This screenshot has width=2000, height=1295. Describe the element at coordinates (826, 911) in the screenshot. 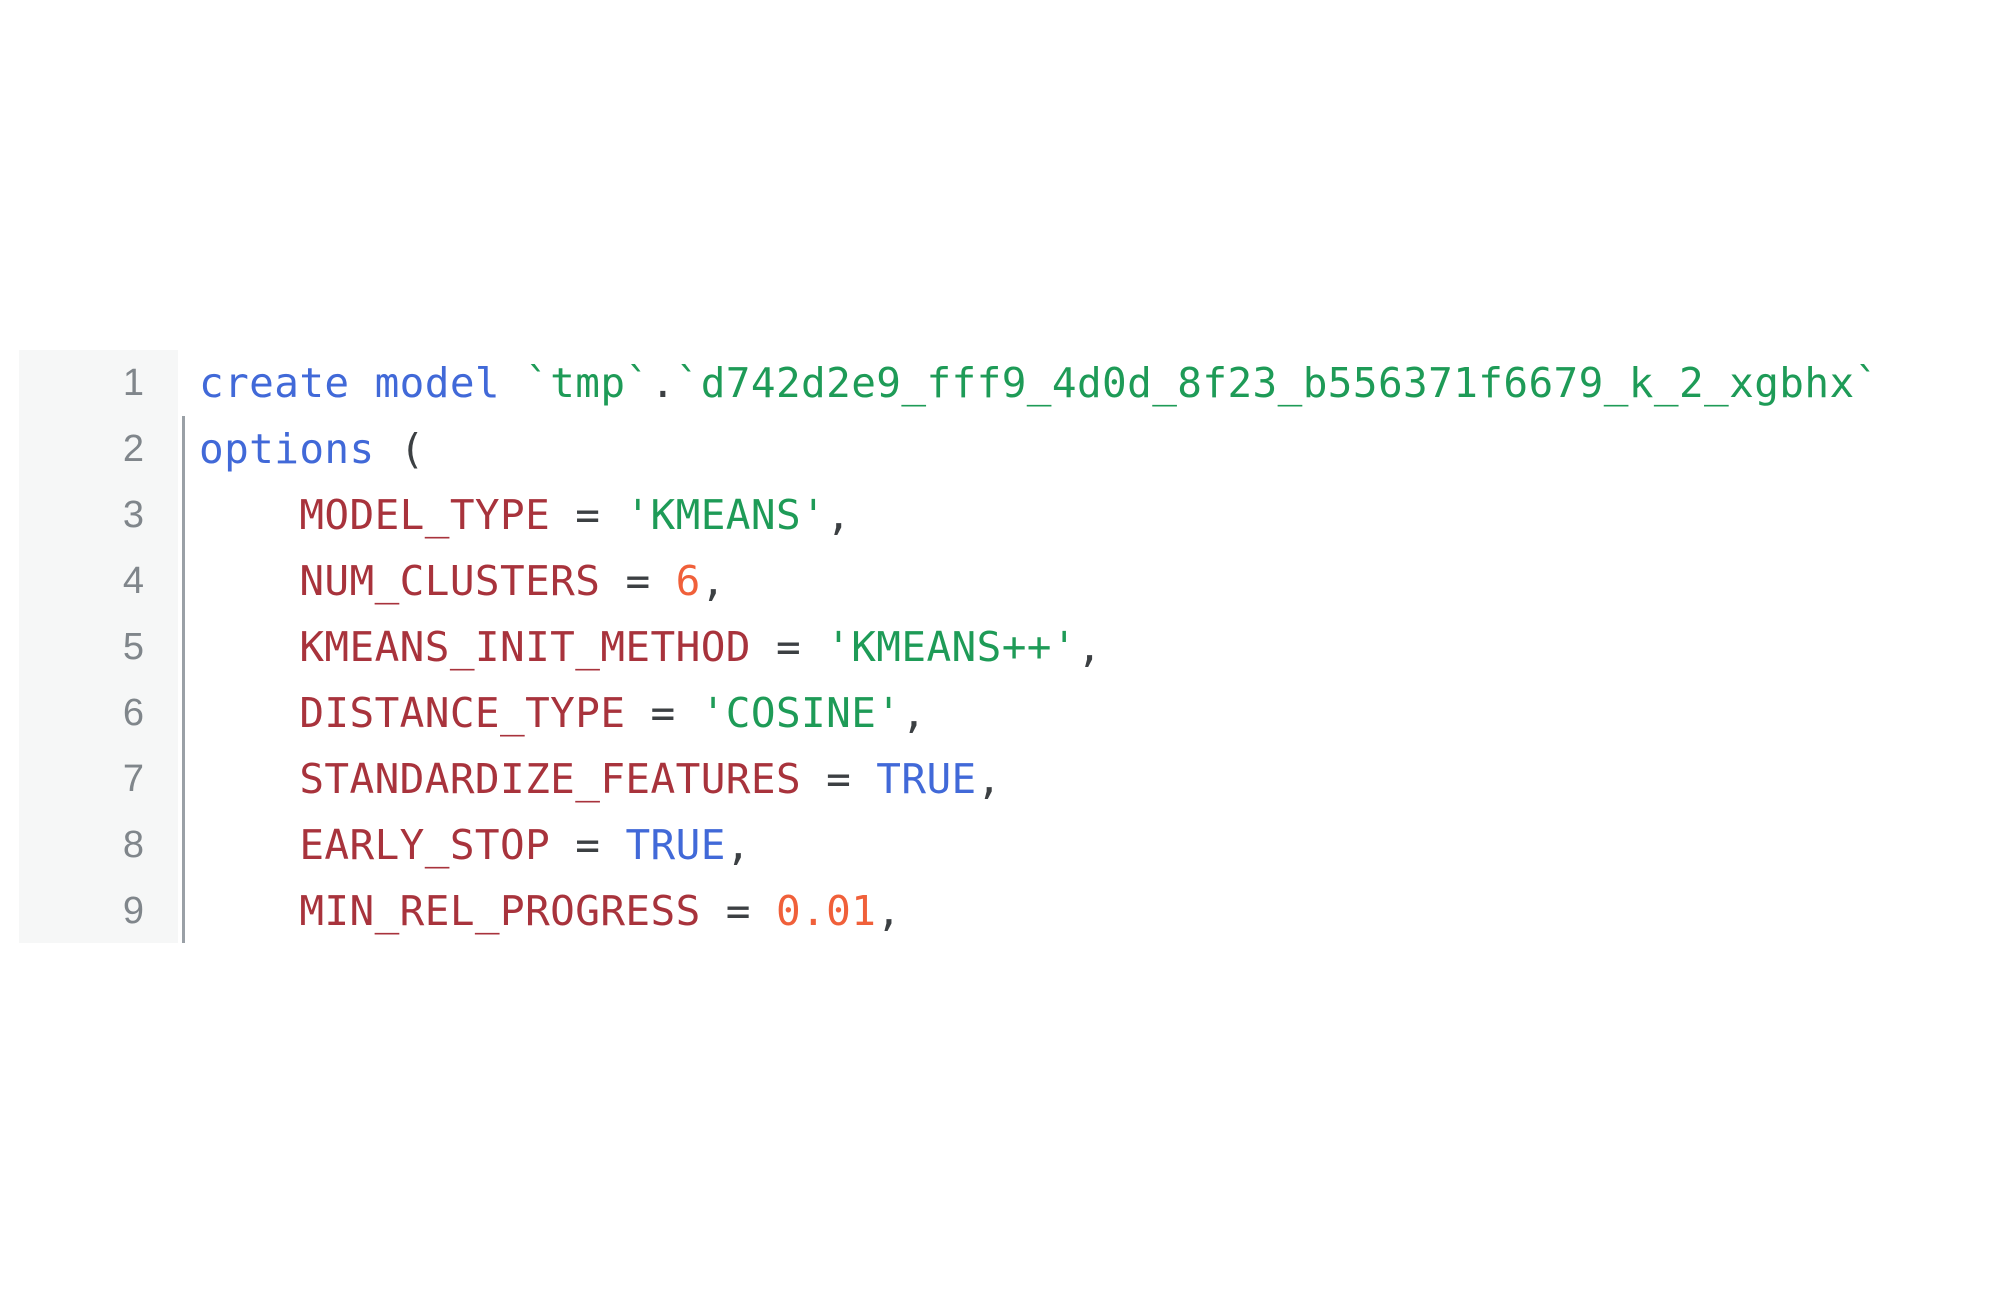

I see `token-number: 0.01` at that location.